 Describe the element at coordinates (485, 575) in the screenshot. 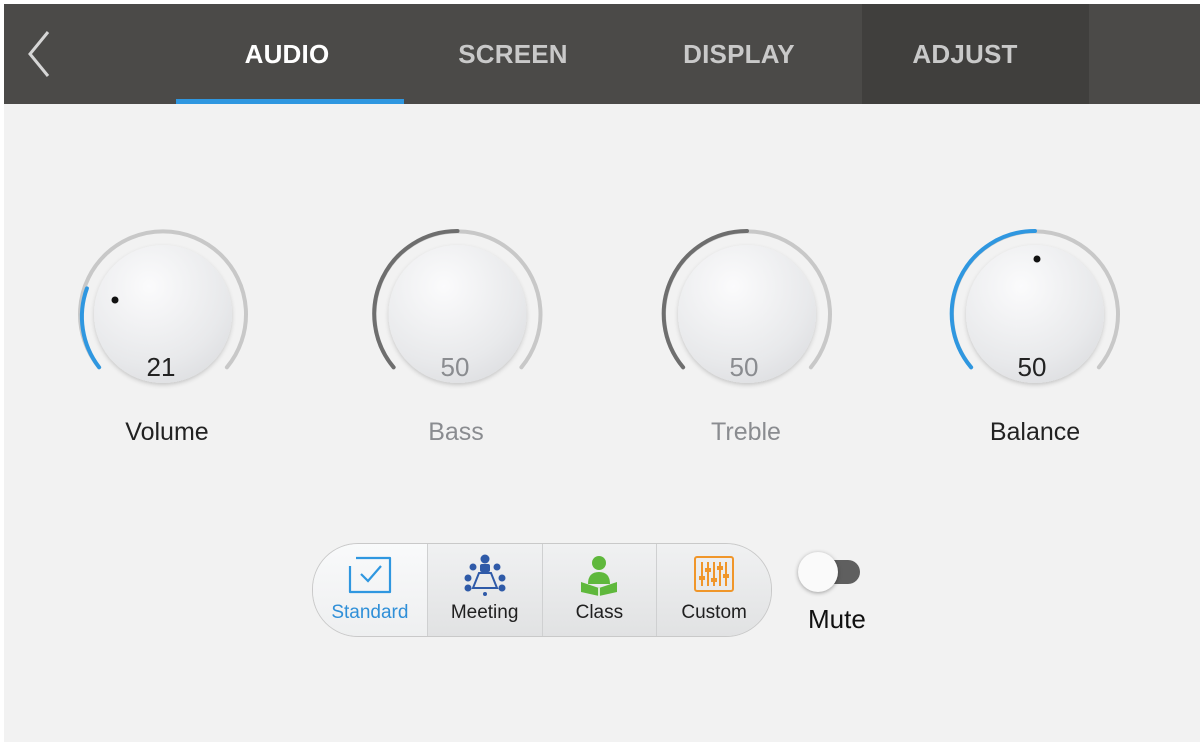

I see `meeting-icon` at that location.